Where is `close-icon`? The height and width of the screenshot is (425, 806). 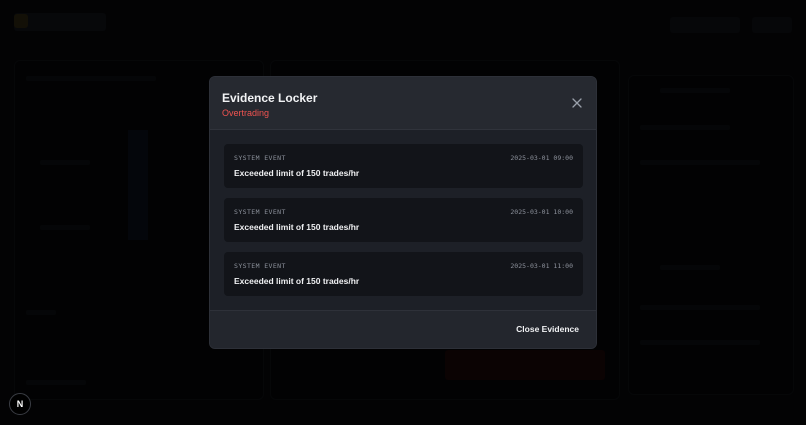 close-icon is located at coordinates (577, 103).